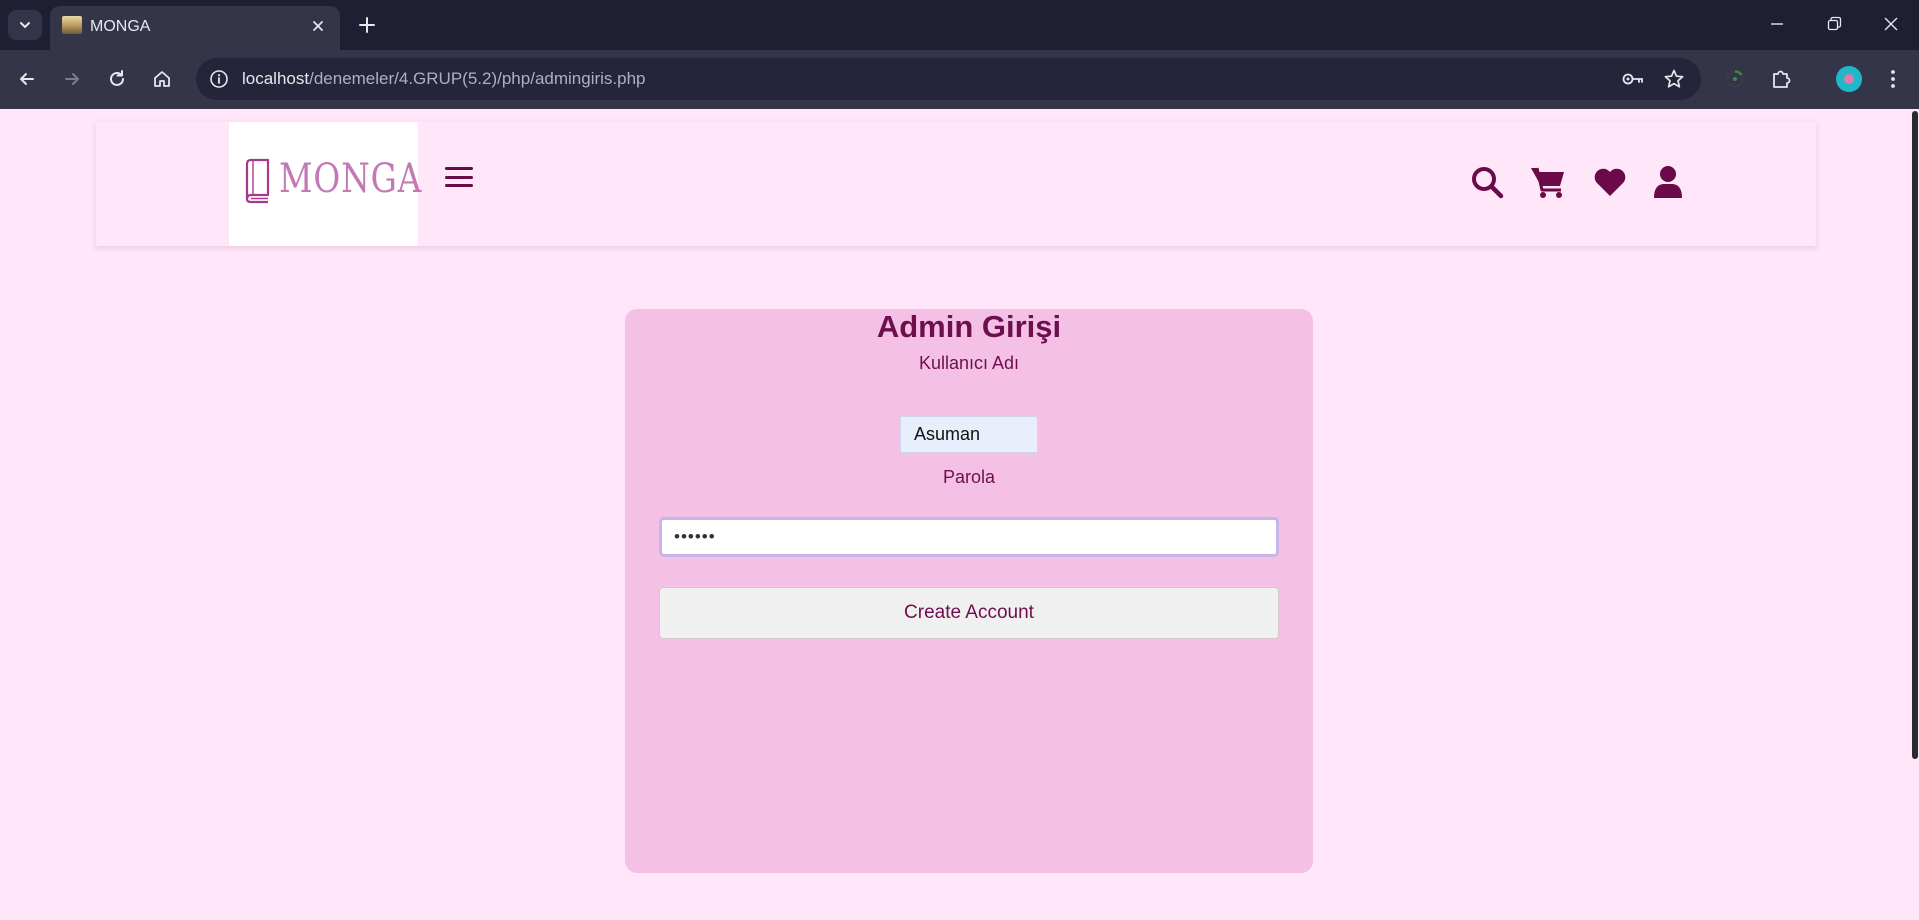 This screenshot has height=920, width=1919. I want to click on reload-button, so click(117, 79).